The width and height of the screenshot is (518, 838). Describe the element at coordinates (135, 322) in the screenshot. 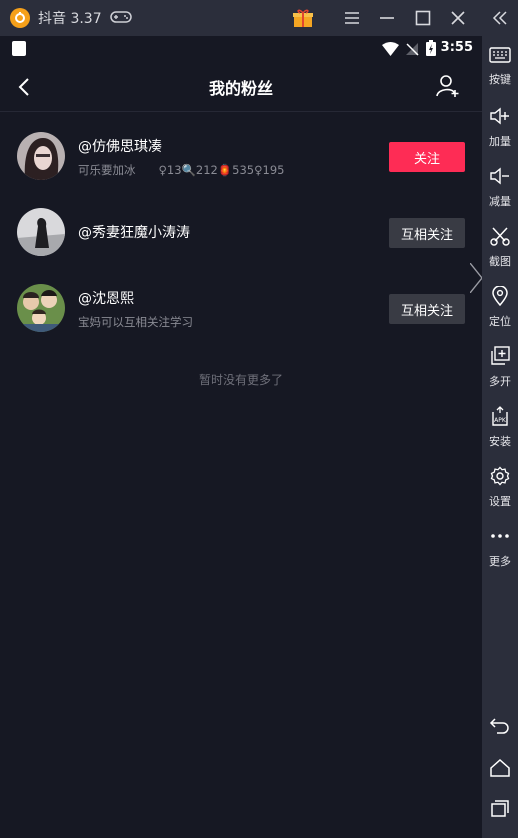

I see `follower-bio: 宝妈可以互相关注学习` at that location.